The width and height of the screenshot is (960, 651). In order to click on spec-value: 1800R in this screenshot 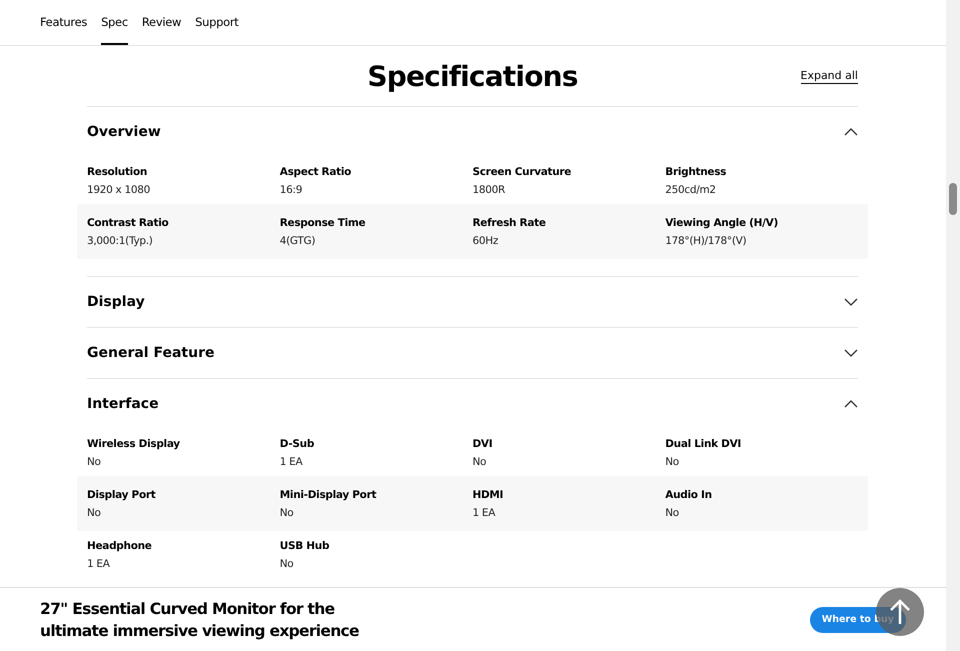, I will do `click(489, 190)`.